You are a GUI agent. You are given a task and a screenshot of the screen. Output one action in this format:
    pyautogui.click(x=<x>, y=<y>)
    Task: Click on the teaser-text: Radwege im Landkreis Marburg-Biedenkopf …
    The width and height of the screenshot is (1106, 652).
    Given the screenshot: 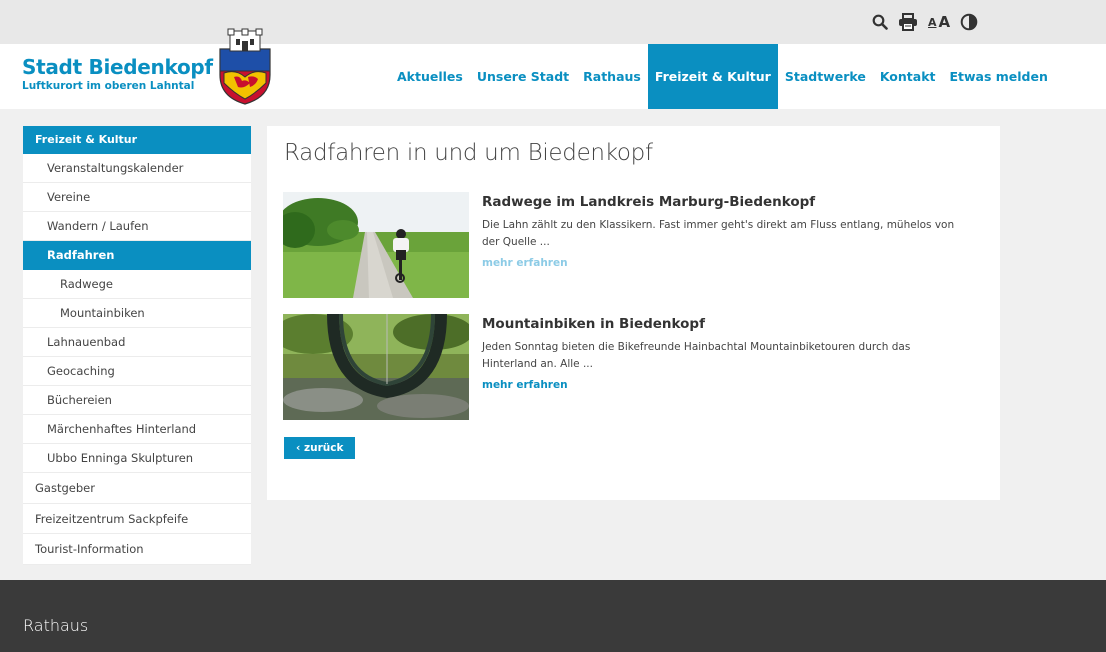 What is the action you would take?
    pyautogui.click(x=727, y=232)
    